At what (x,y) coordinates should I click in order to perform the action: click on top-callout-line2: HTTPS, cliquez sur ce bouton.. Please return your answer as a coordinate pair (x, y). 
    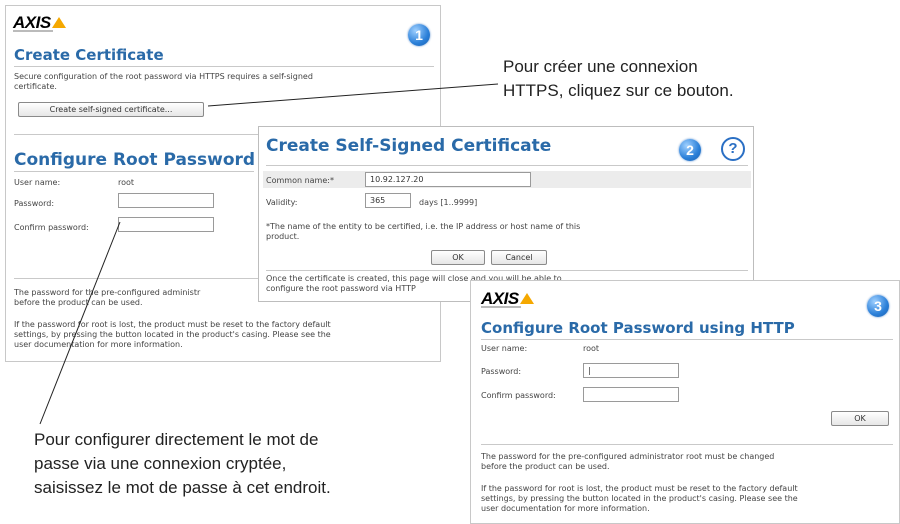
    Looking at the image, I should click on (618, 90).